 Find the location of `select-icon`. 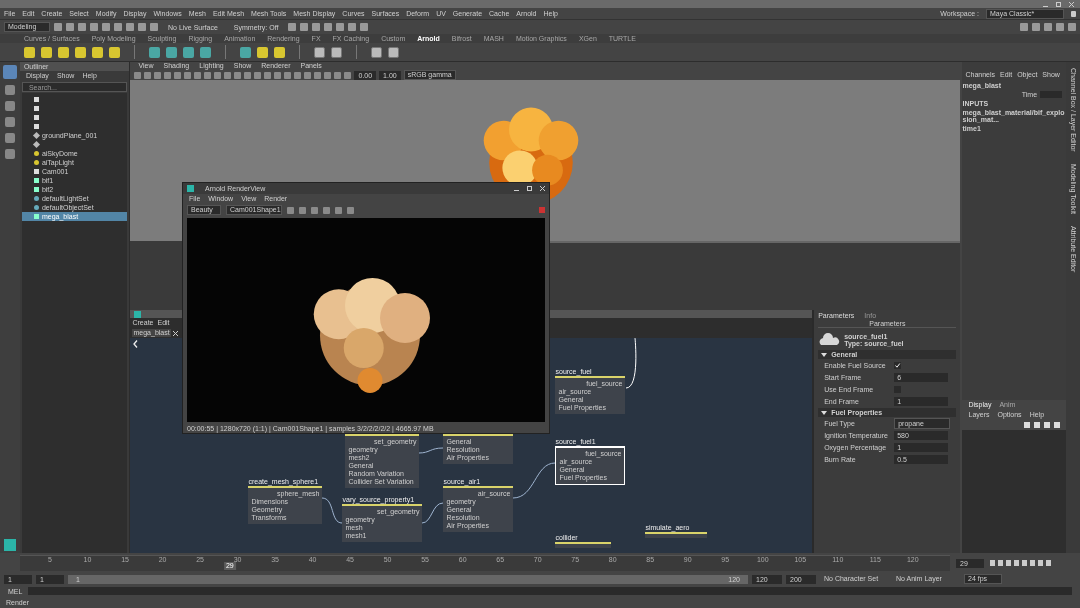

select-icon is located at coordinates (9, 72).